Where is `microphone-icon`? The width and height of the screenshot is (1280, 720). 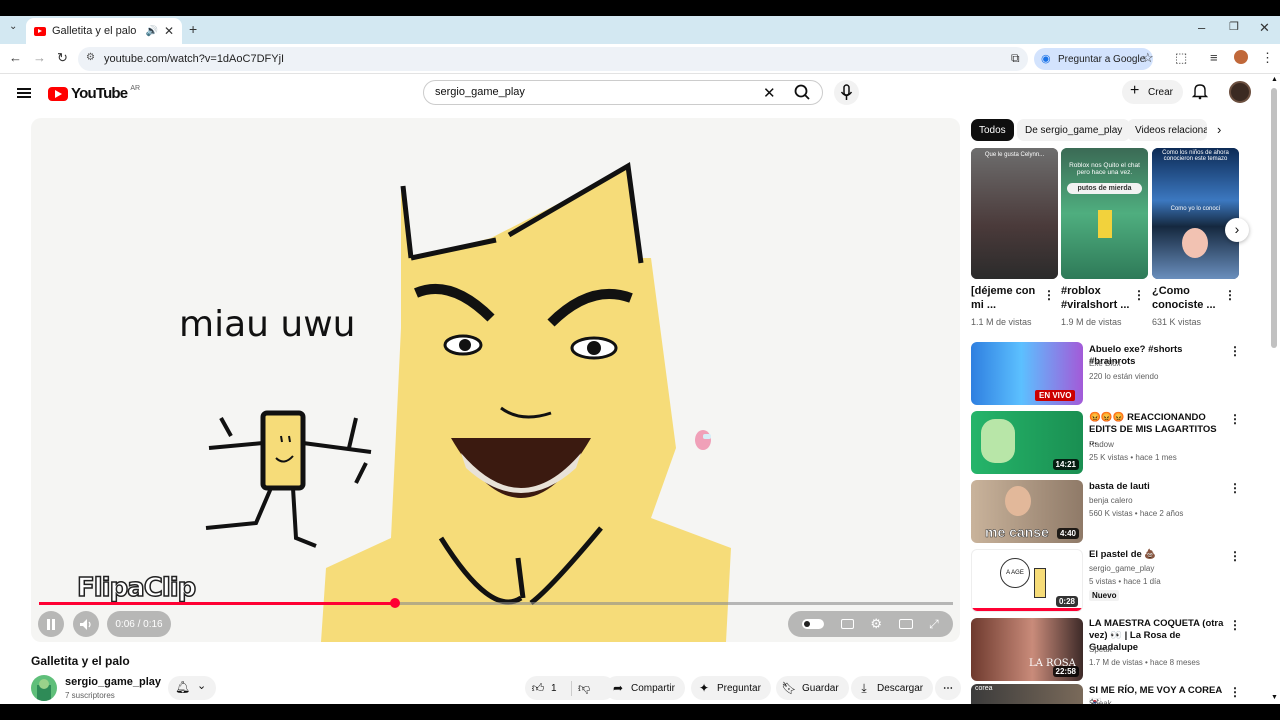
microphone-icon is located at coordinates (846, 92).